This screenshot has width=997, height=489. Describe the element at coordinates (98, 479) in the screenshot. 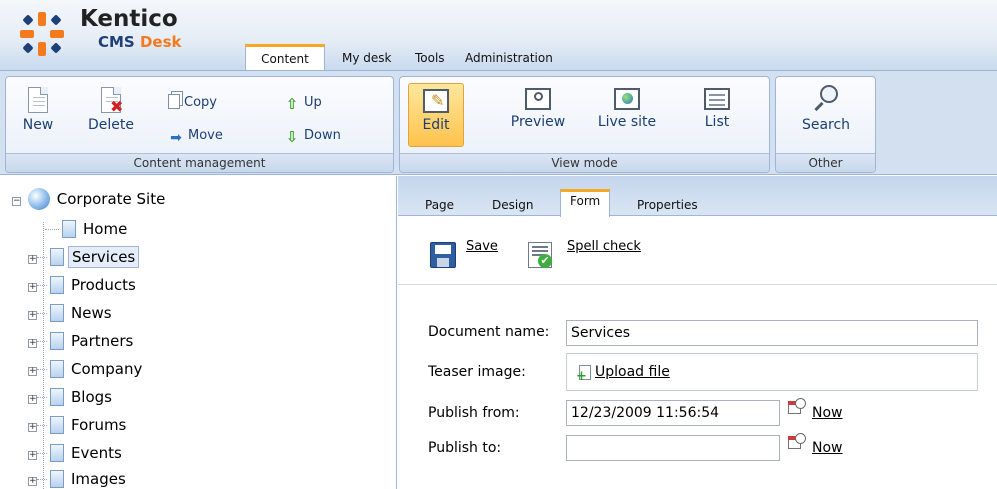

I see `tree-item-label: Images` at that location.